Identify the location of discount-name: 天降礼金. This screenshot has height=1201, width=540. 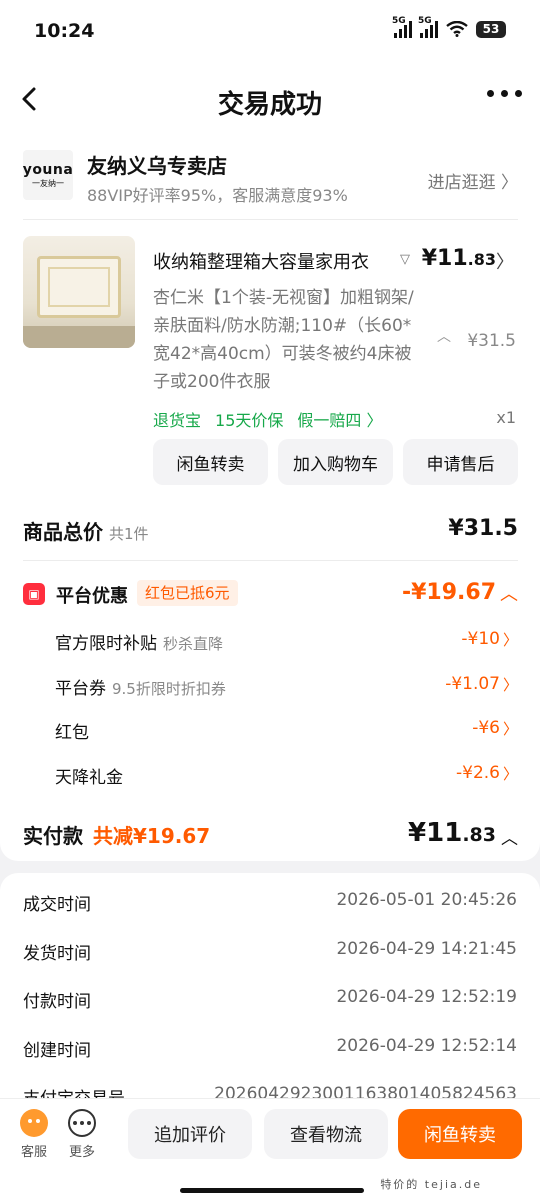
(89, 778).